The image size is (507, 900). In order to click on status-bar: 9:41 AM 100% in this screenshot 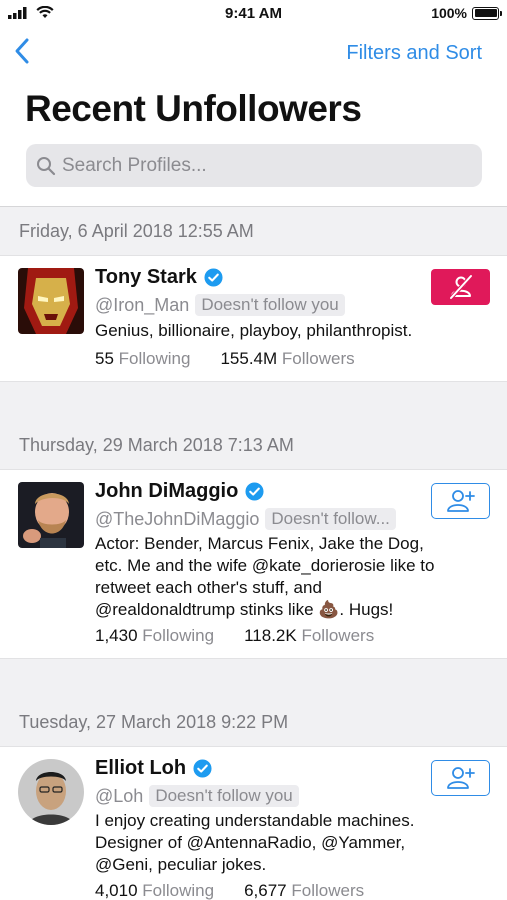, I will do `click(253, 14)`.